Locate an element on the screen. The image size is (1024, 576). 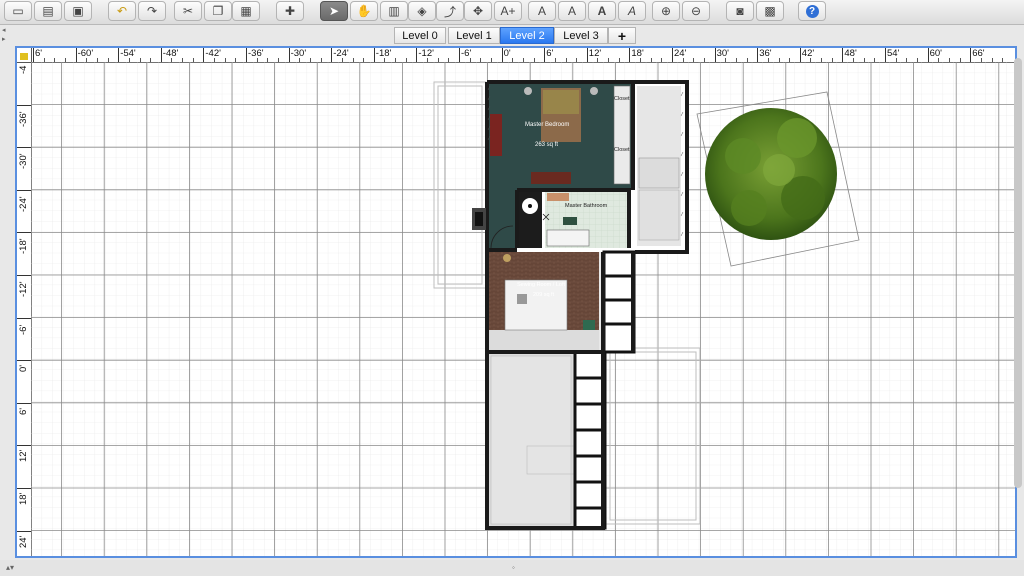
decrease-text-size-button: A is located at coordinates (572, 11).